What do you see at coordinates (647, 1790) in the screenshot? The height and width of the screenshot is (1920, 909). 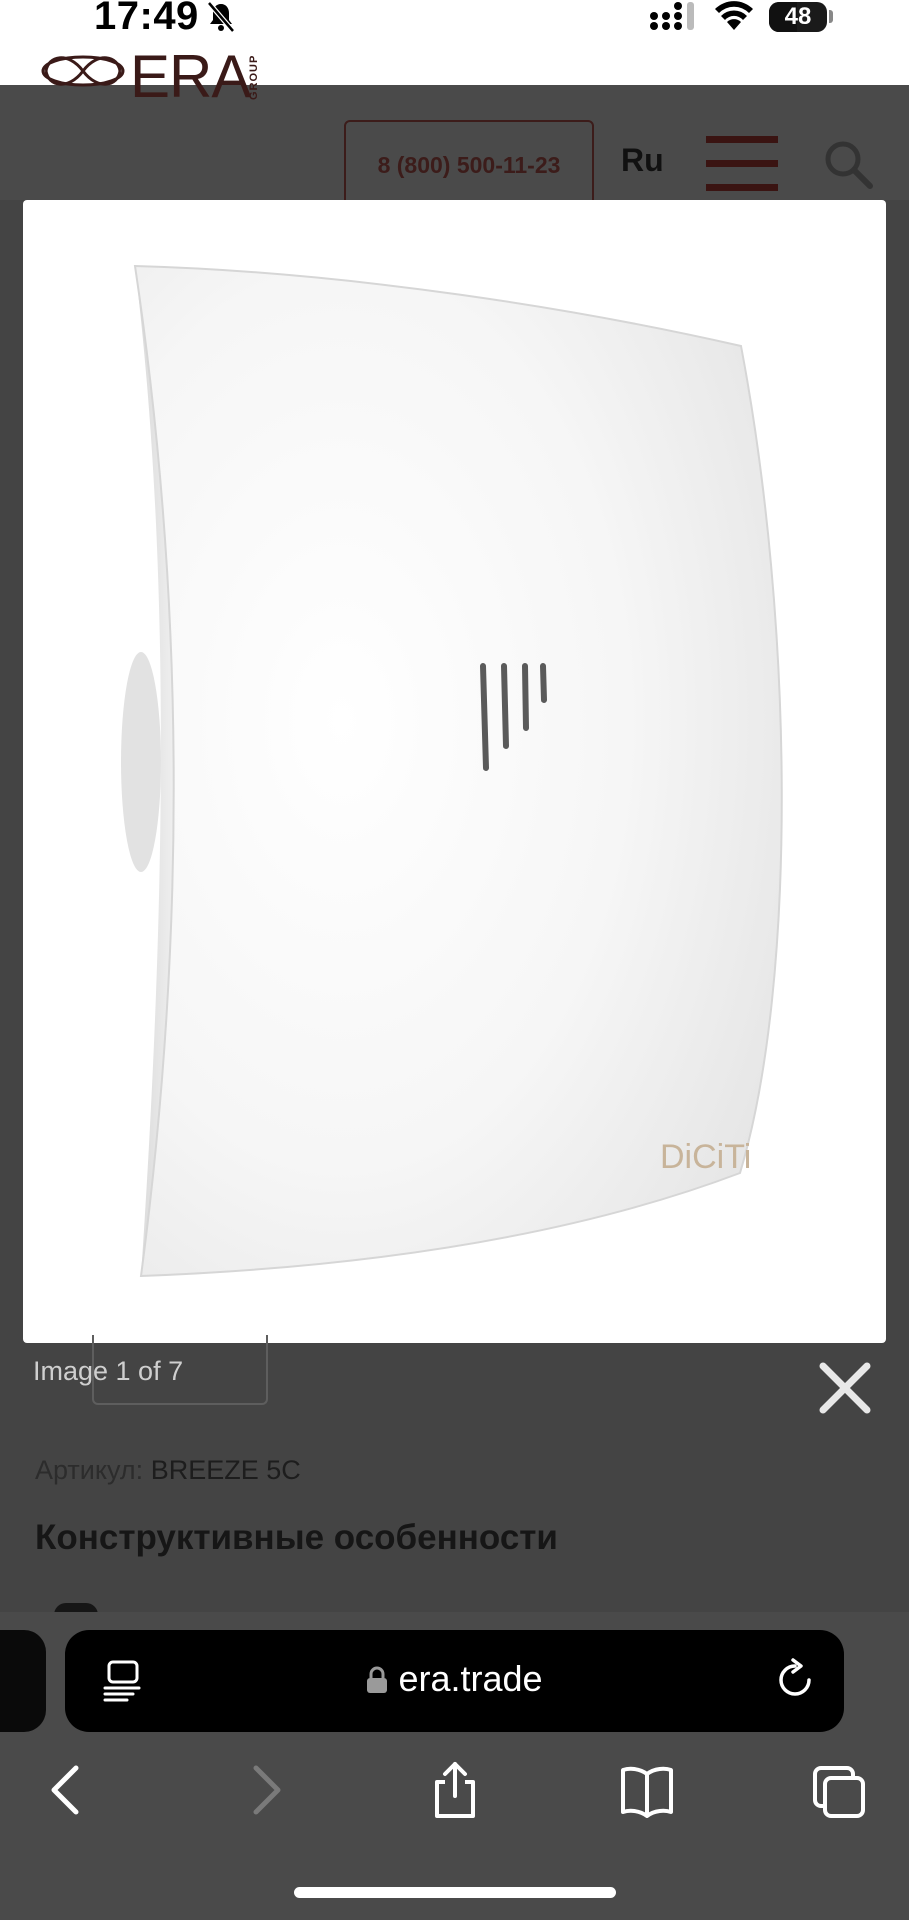 I see `bookmarks-icon` at bounding box center [647, 1790].